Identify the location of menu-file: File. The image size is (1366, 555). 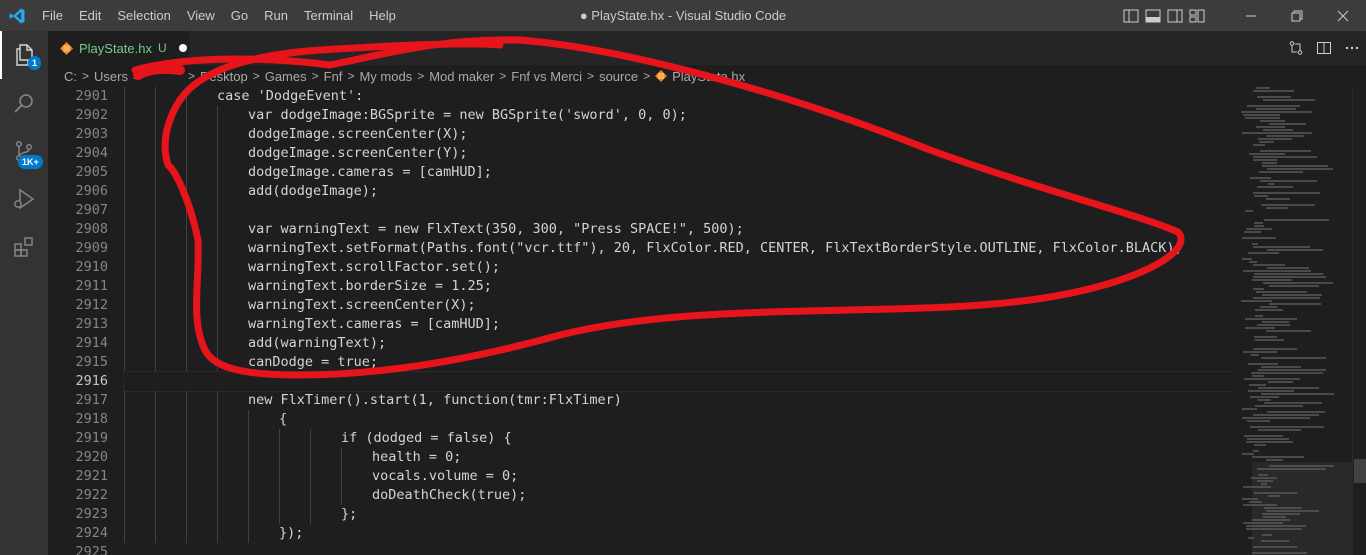
(52, 15).